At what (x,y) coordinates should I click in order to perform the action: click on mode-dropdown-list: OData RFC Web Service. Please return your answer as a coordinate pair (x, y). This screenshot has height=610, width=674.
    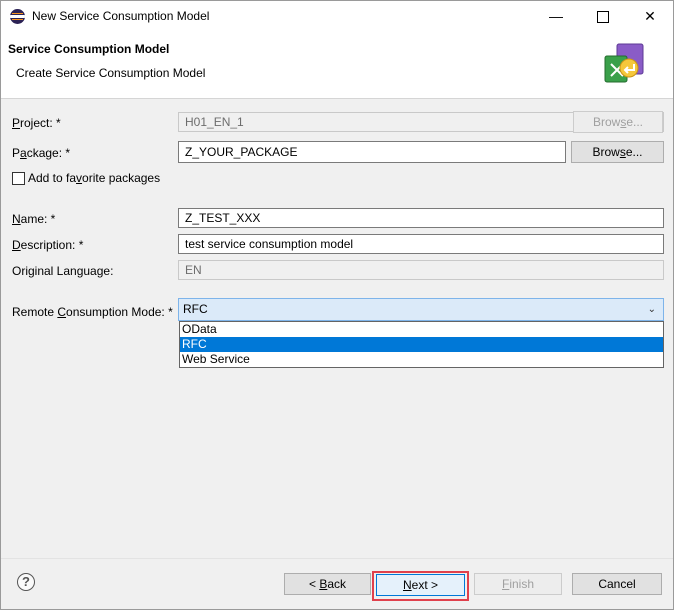
    Looking at the image, I should click on (421, 344).